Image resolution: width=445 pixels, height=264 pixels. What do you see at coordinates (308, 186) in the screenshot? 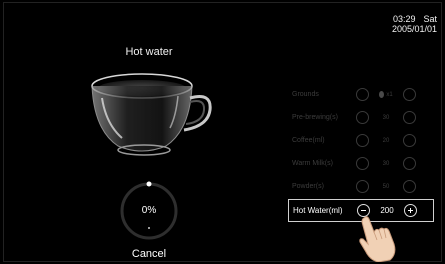
I see `setting-label: Powder(s)` at bounding box center [308, 186].